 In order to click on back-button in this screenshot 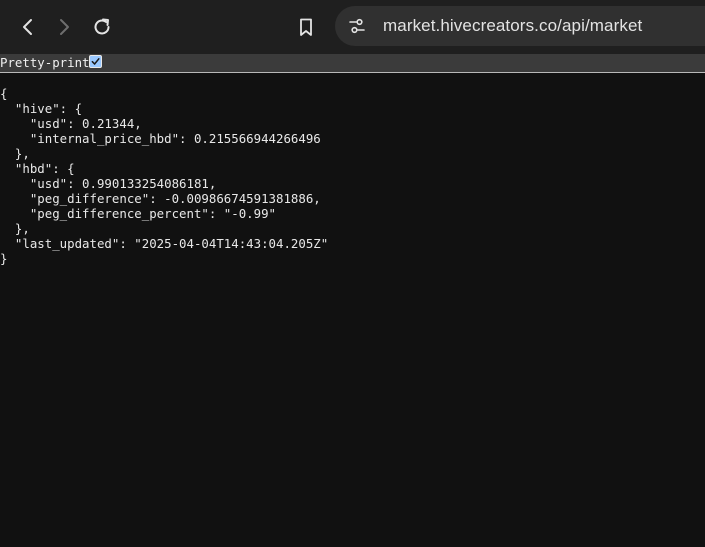, I will do `click(28, 27)`.